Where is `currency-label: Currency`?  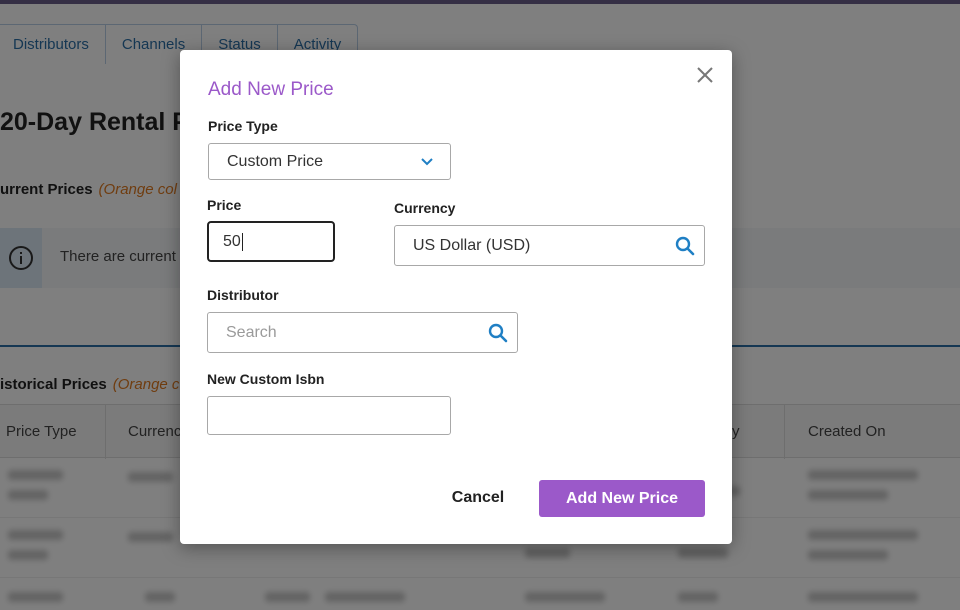 currency-label: Currency is located at coordinates (425, 208).